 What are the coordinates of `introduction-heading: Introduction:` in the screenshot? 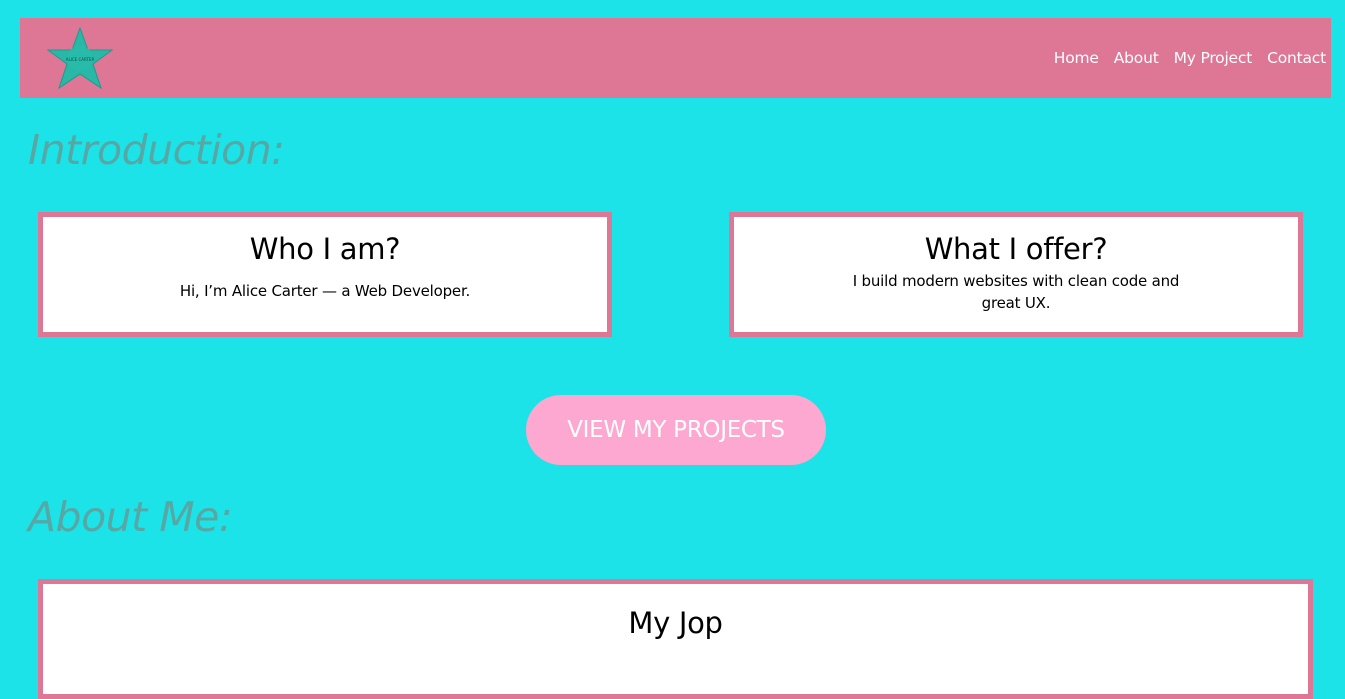 It's located at (156, 150).